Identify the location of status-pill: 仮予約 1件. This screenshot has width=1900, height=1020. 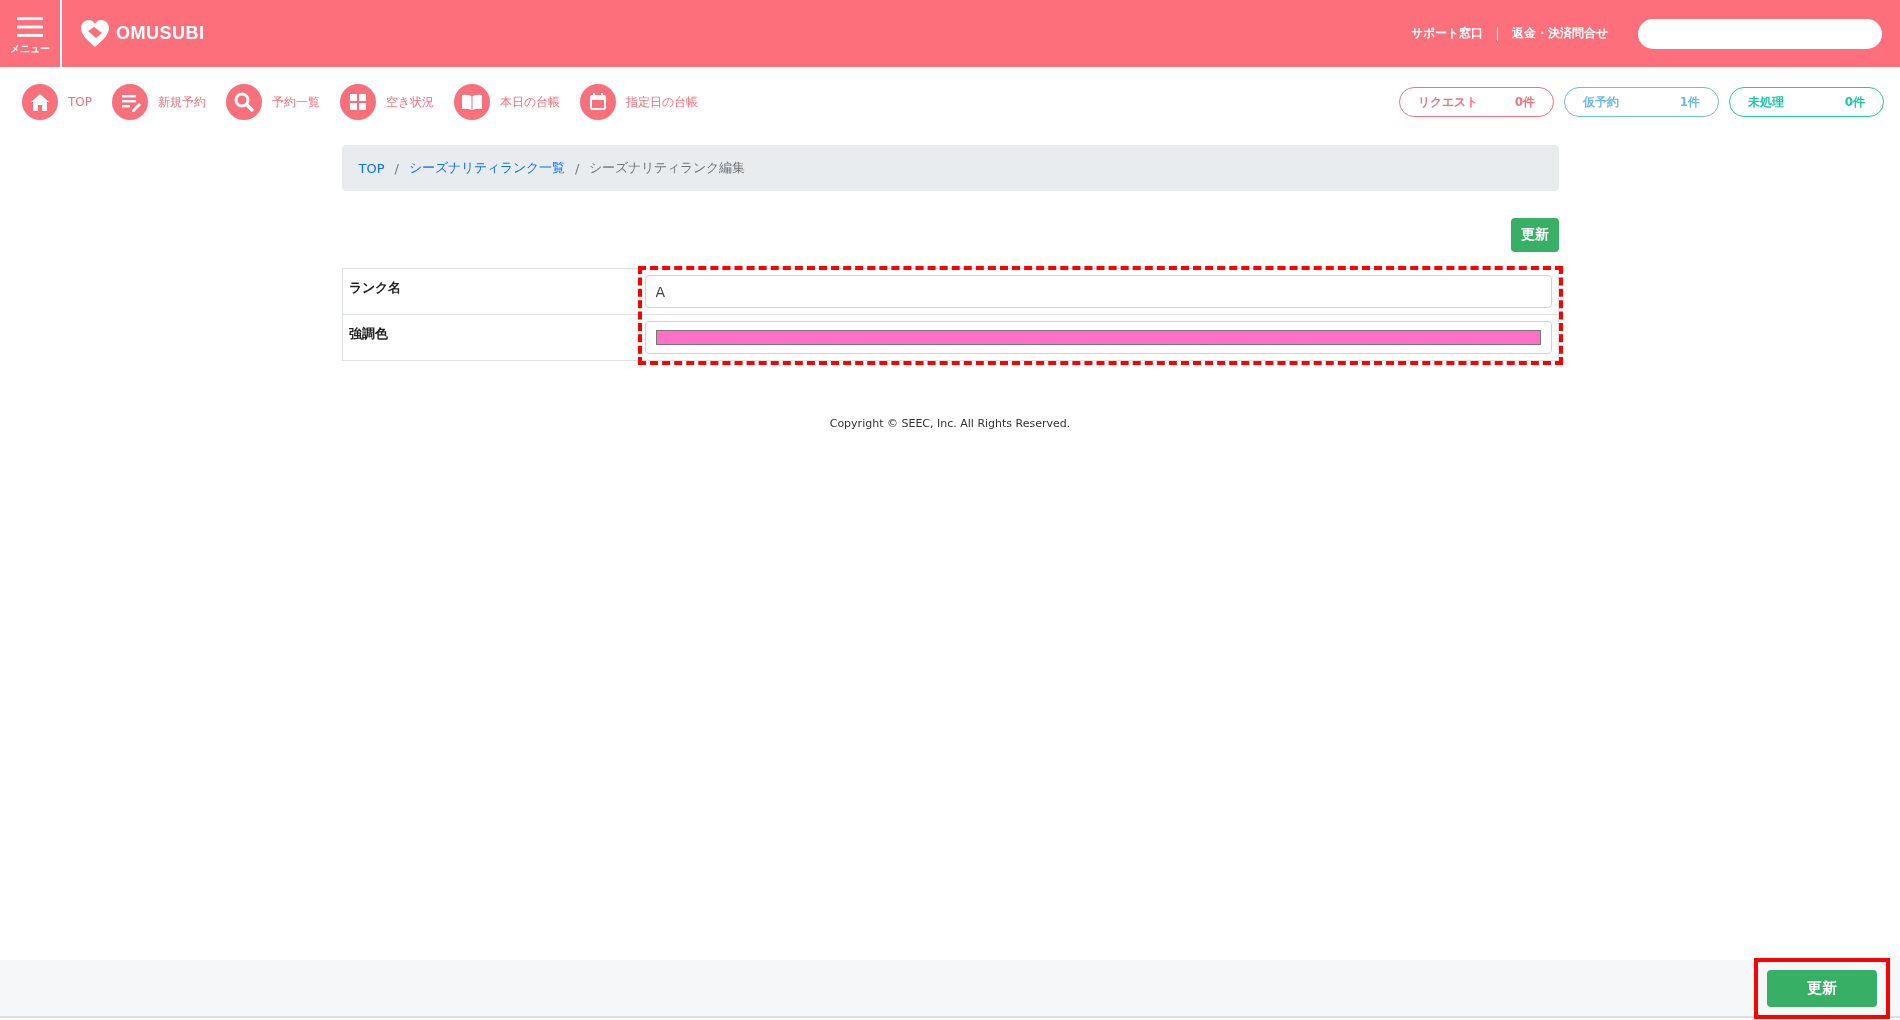
(1641, 102).